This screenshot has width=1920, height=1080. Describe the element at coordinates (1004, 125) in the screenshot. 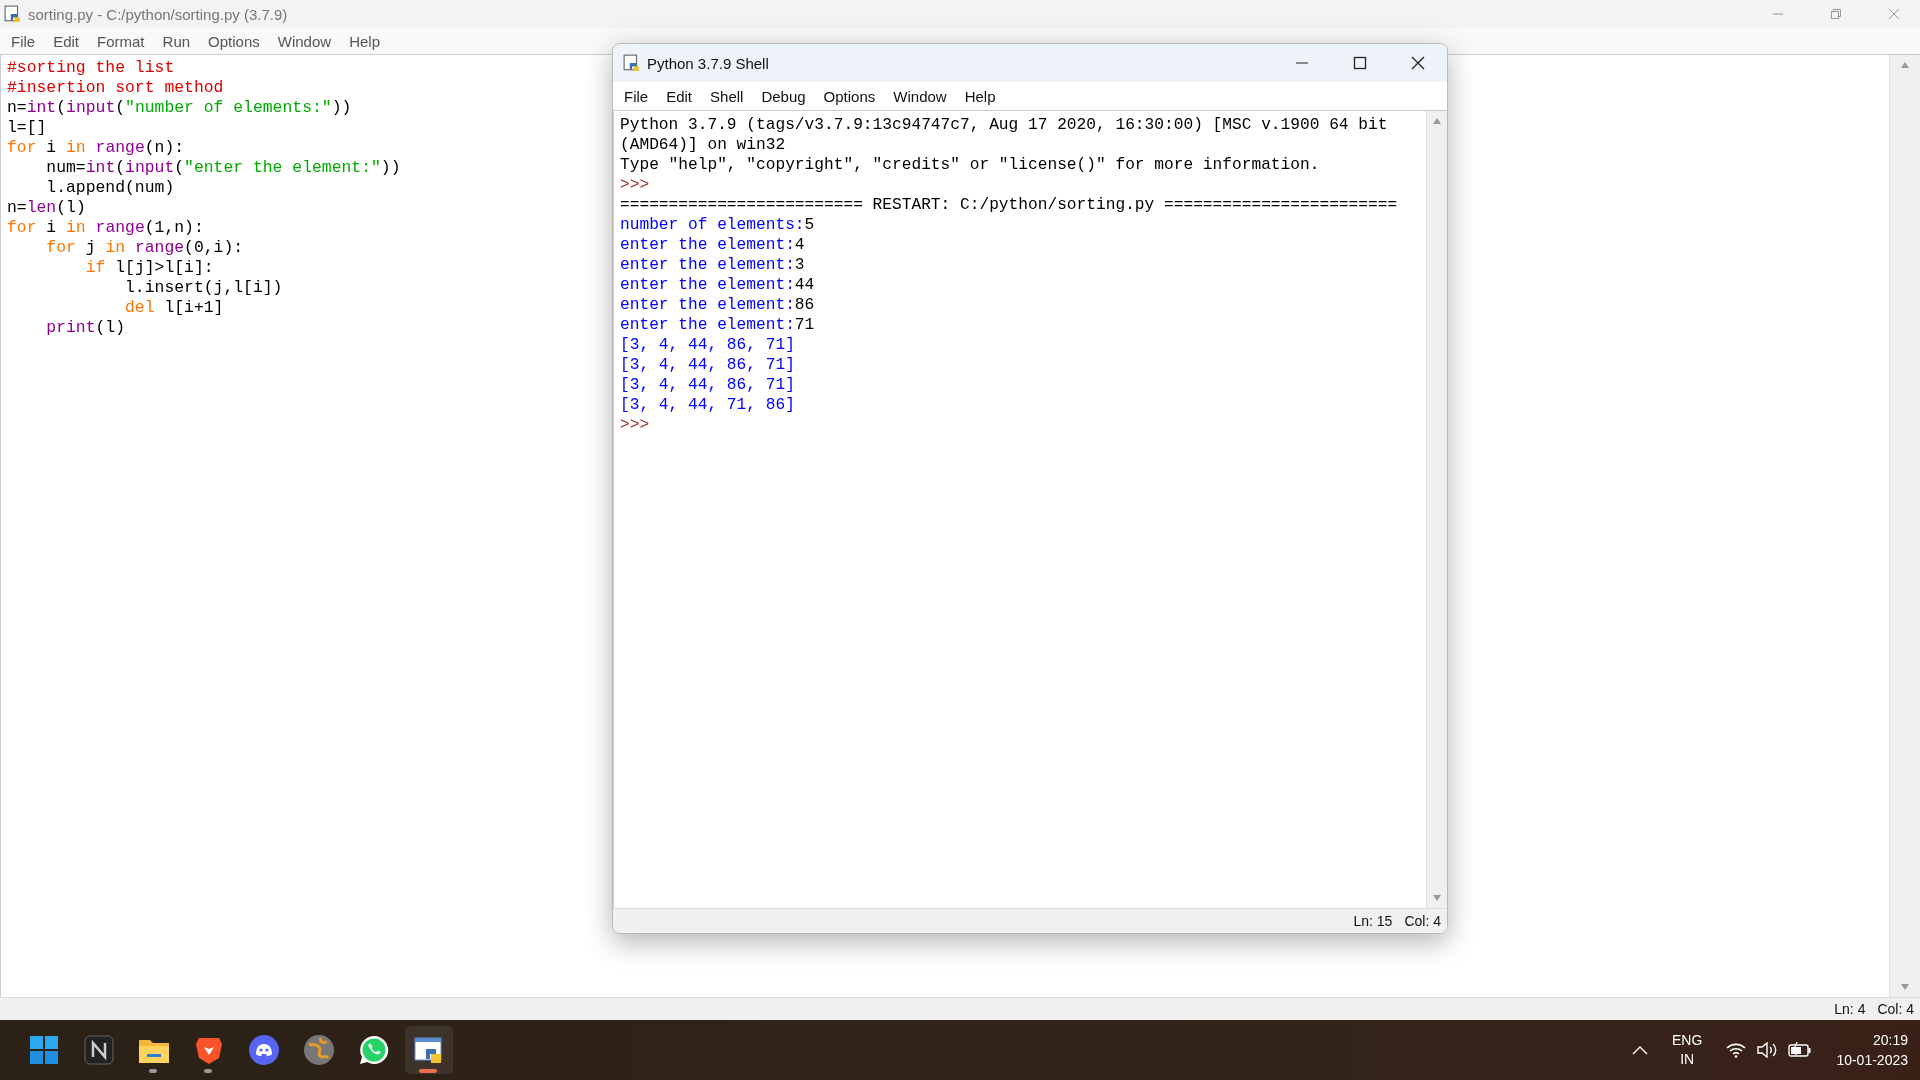

I see `shell-line: Python 3.7.9 (tags/v3.7.9:13c94747c7, Aug 17 2020, 16:30:00) [MSC v.1900 64 bit` at that location.